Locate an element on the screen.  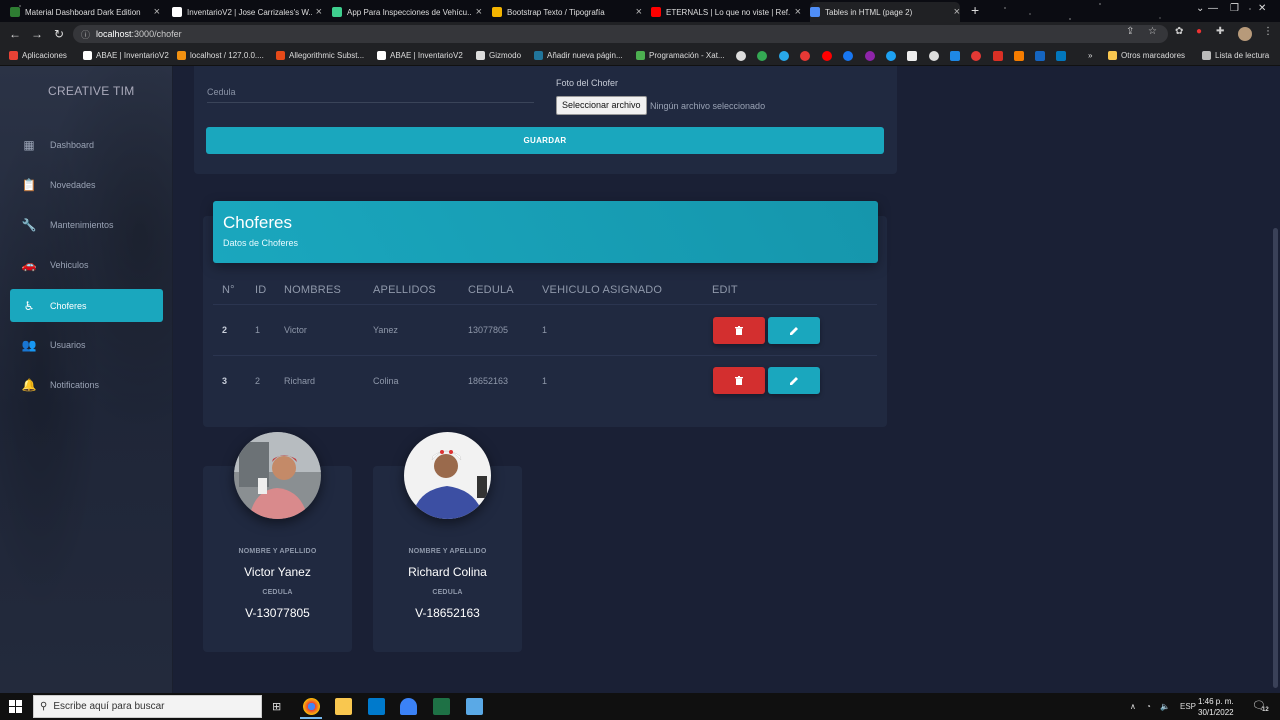
app-icon is located at coordinates (408, 706).